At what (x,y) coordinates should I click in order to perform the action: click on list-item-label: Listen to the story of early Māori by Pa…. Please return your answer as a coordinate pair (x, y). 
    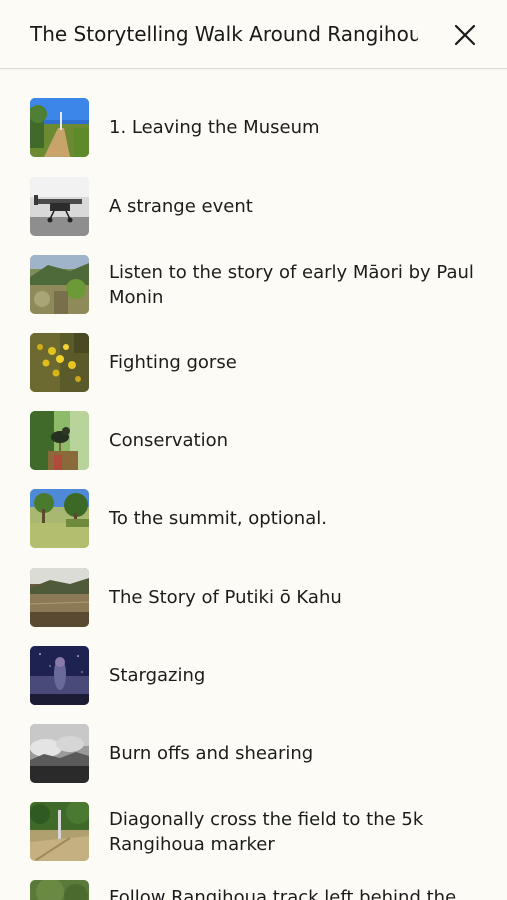
    Looking at the image, I should click on (291, 285).